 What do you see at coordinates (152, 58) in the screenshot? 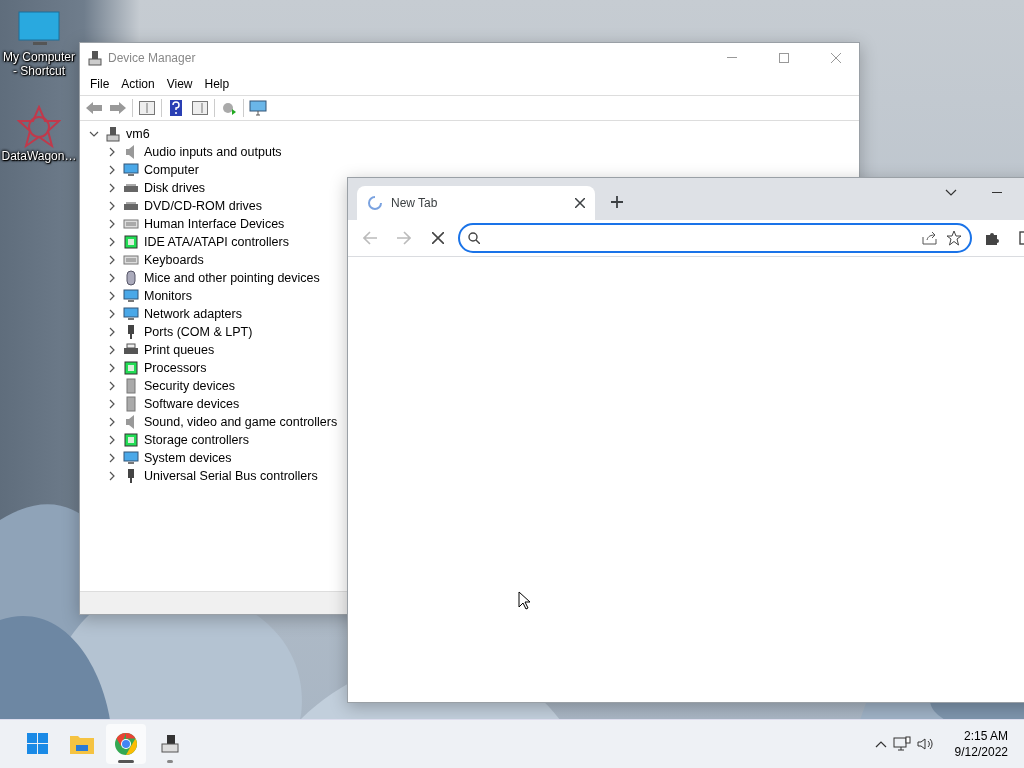
I see `window-title: Device Manager` at bounding box center [152, 58].